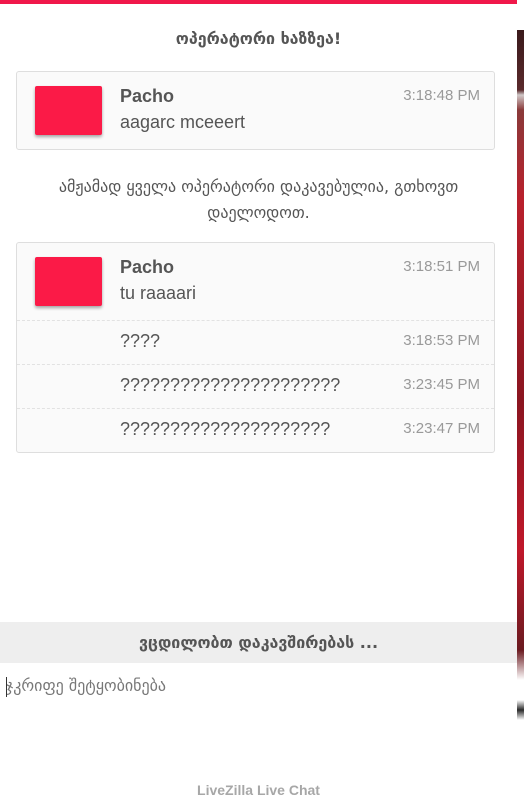  What do you see at coordinates (158, 293) in the screenshot?
I see `message-text: tu raaaari` at bounding box center [158, 293].